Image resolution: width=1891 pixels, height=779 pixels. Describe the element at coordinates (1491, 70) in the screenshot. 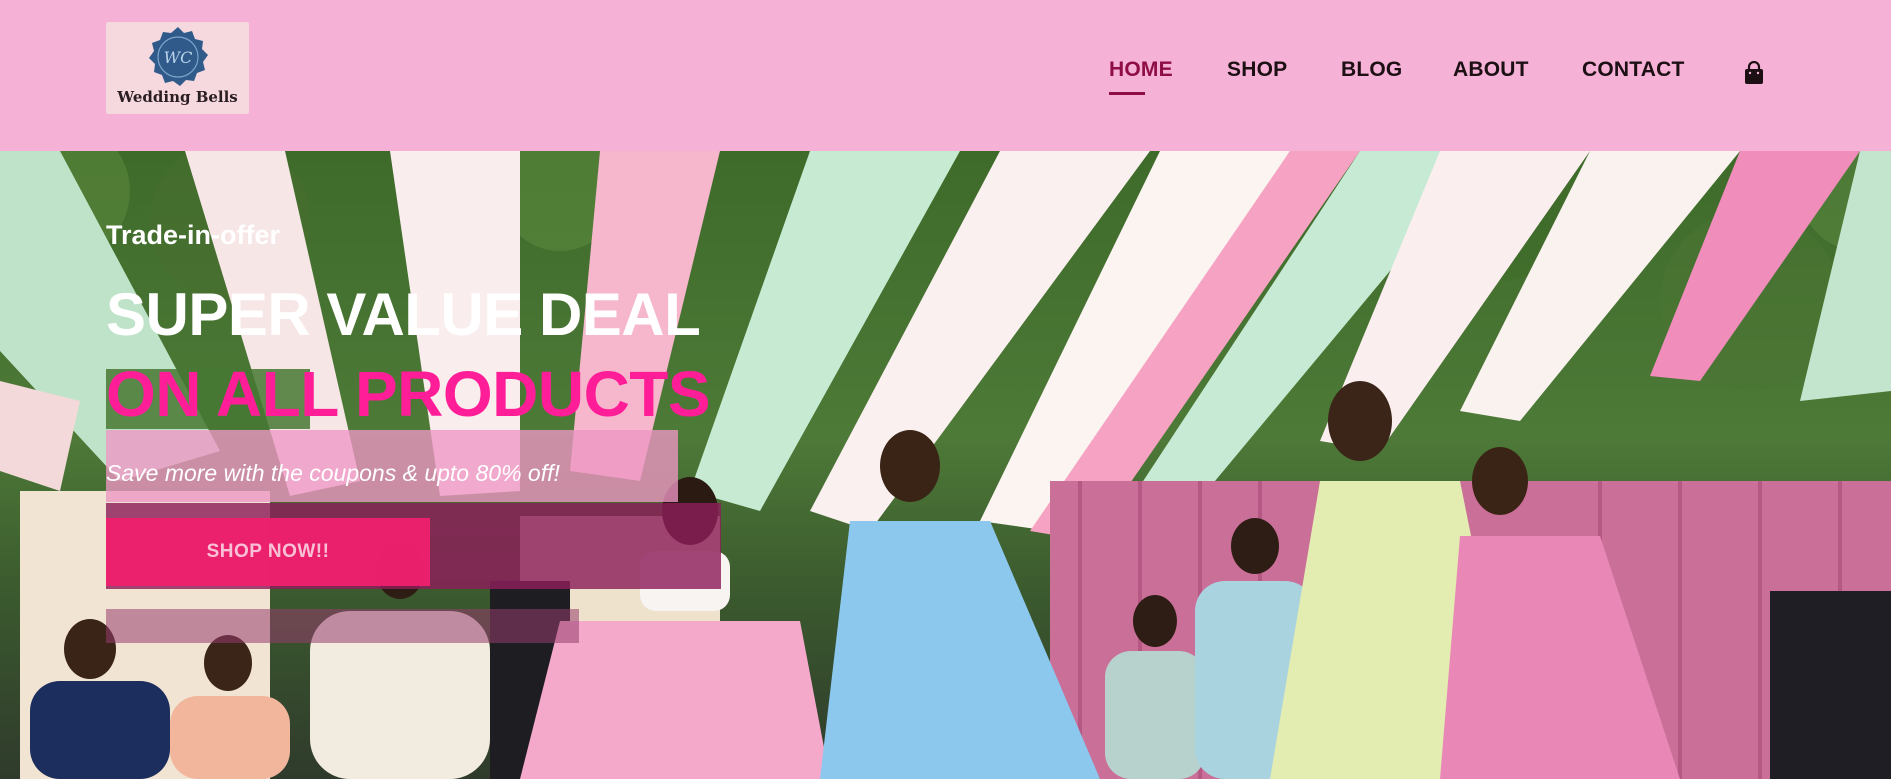

I see `nav-about: ABOUT` at that location.